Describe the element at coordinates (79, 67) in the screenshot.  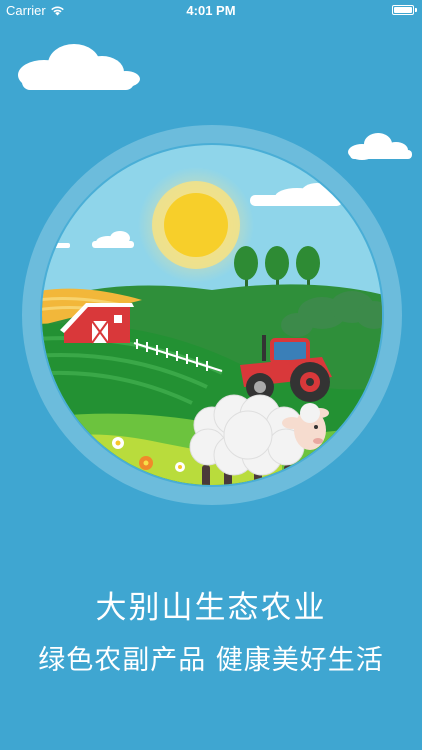
I see `cloud-left-icon` at that location.